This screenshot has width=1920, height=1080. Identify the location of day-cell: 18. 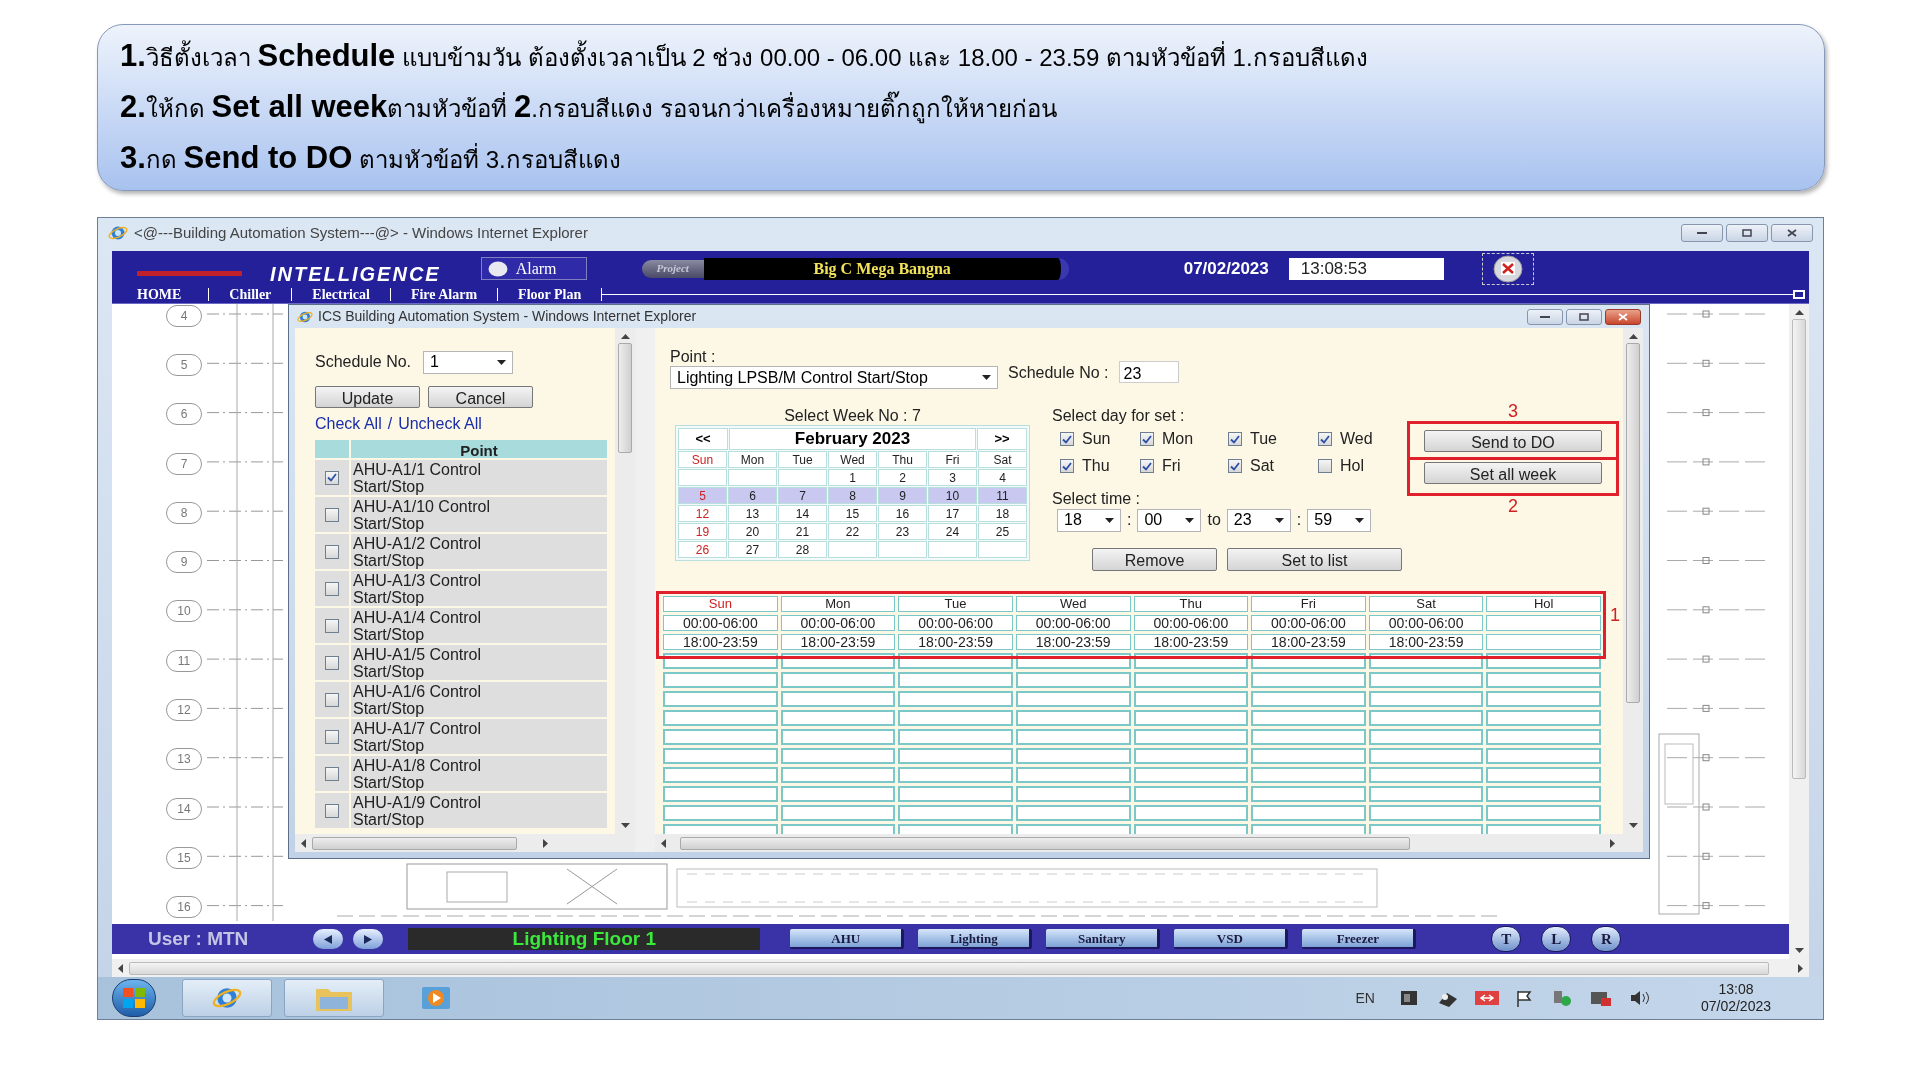
(1002, 513).